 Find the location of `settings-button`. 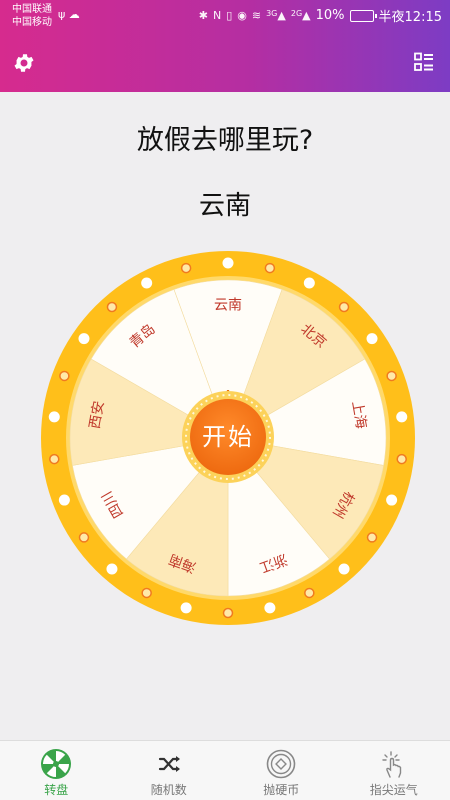

settings-button is located at coordinates (24, 63).